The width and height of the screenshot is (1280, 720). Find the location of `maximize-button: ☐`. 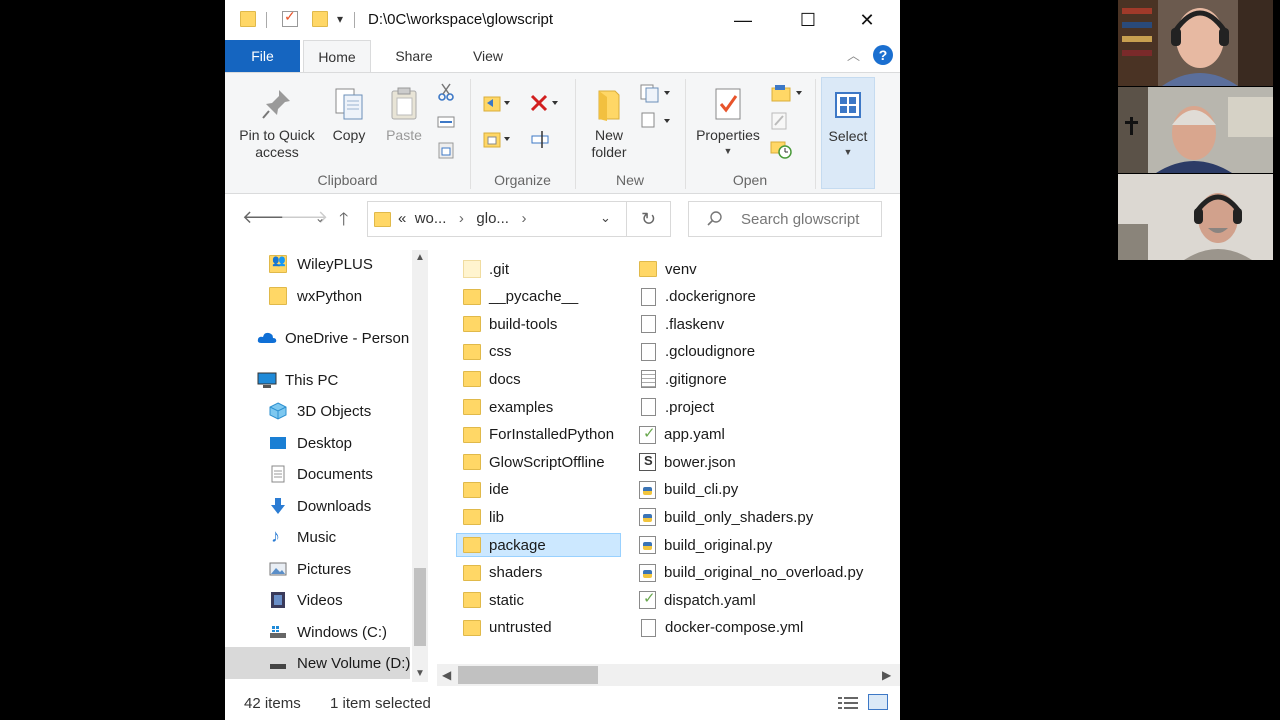

maximize-button: ☐ is located at coordinates (808, 20).